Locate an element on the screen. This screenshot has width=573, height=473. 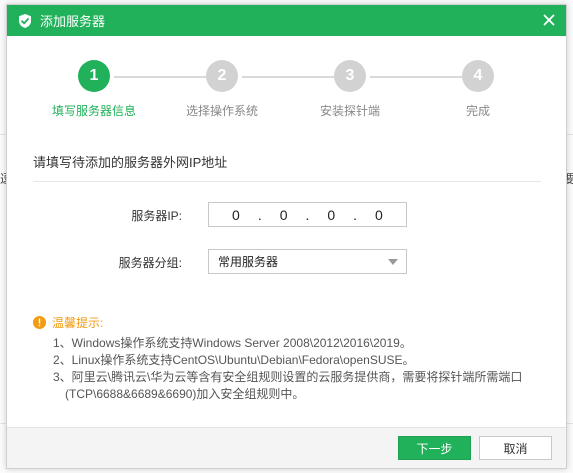
step-number: 2 is located at coordinates (222, 76).